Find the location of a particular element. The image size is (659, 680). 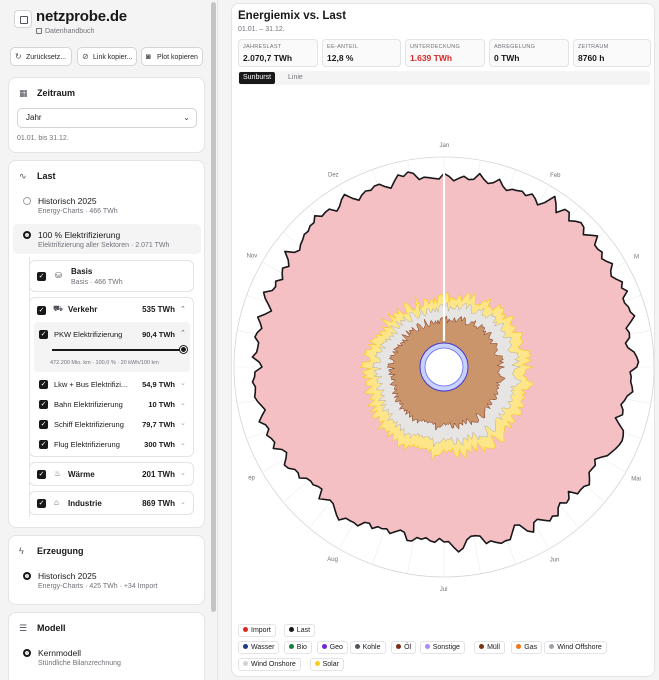

legend-item: Sonstige is located at coordinates (442, 647).